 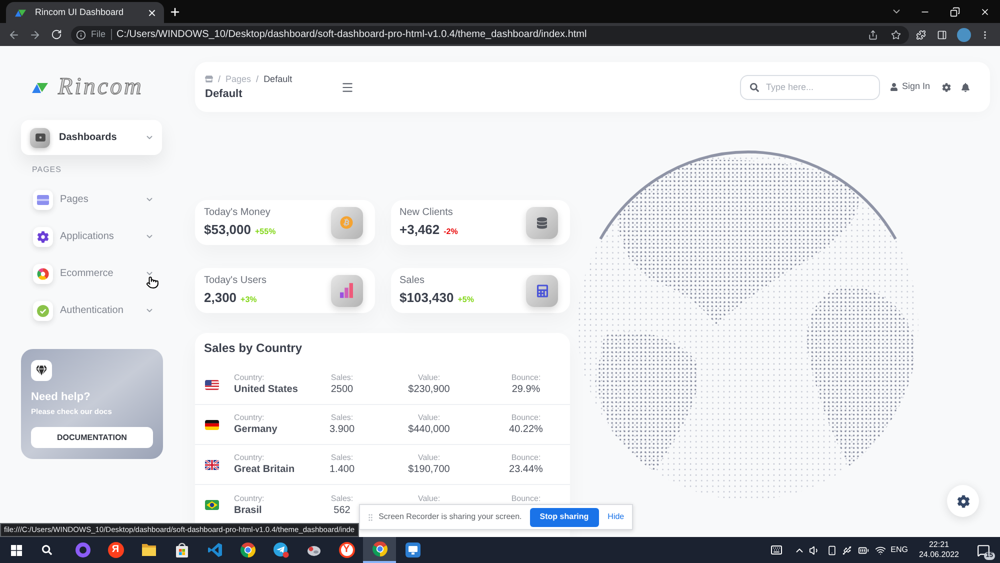 I want to click on settings-button, so click(x=963, y=501).